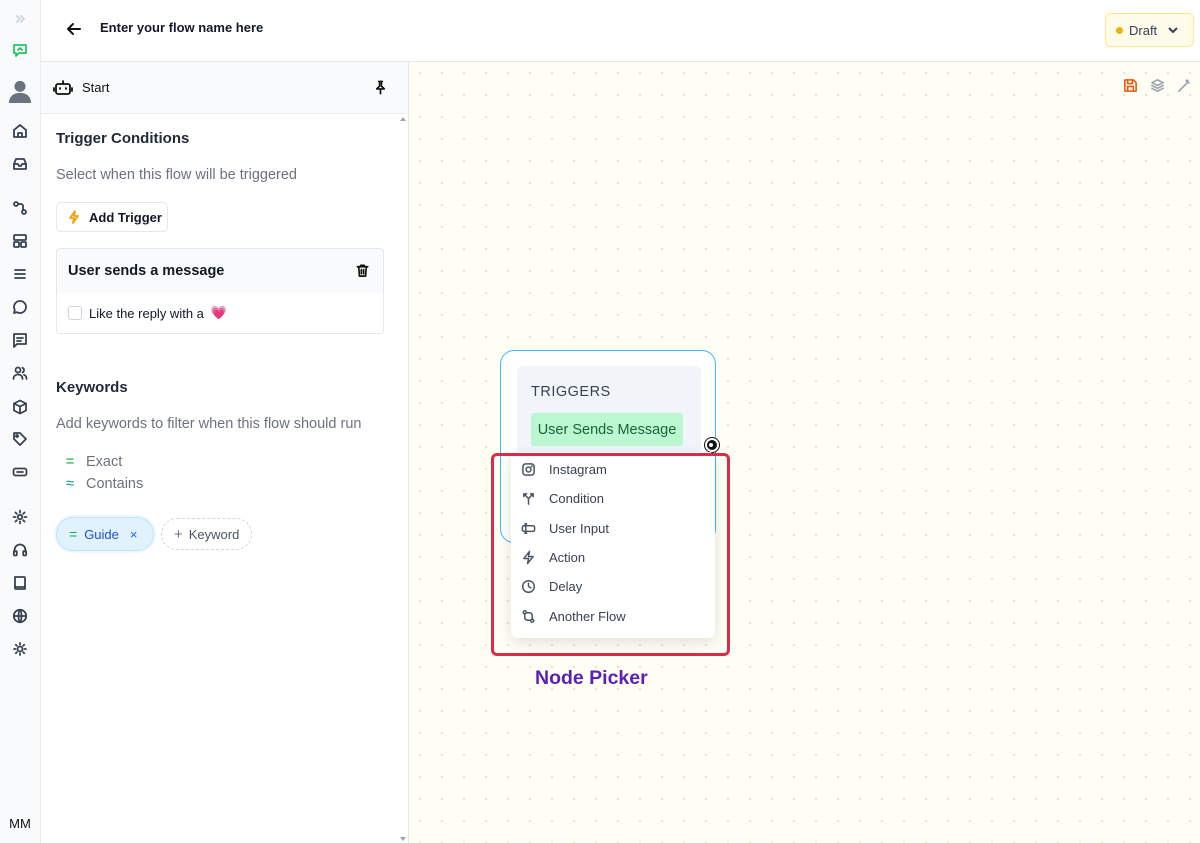 Image resolution: width=1200 pixels, height=843 pixels. Describe the element at coordinates (609, 410) in the screenshot. I see `trigger-node-body: TRIGGERS User Sends Message` at that location.